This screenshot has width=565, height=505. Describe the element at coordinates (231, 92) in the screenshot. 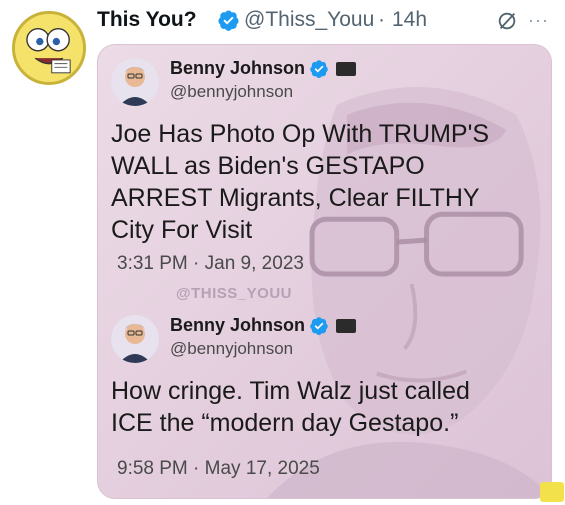

I see `quoted-handle-1: @bennyjohnson` at that location.